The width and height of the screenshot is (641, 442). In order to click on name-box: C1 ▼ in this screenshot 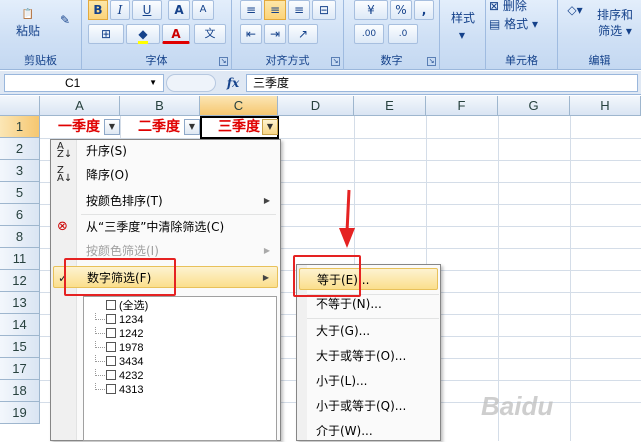, I will do `click(84, 83)`.